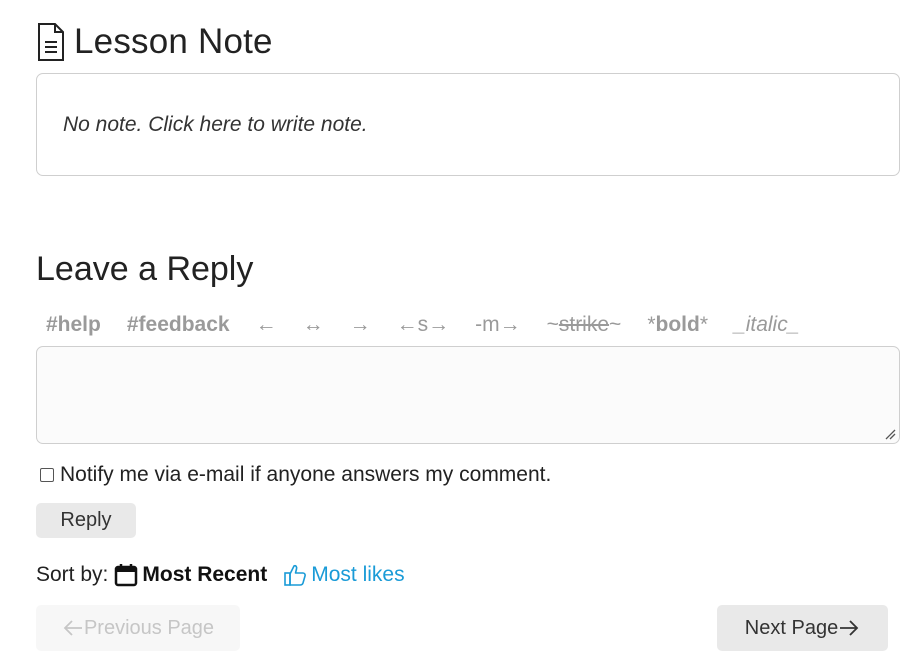  Describe the element at coordinates (205, 574) in the screenshot. I see `sort-most-recent-label: Most Recent` at that location.